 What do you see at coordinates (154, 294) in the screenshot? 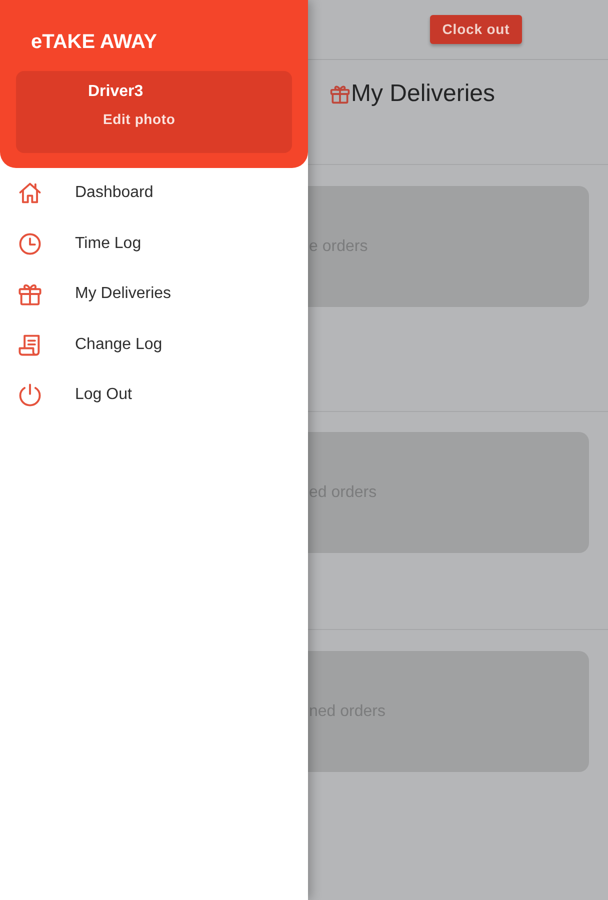
I see `menu-item: My Deliveries` at bounding box center [154, 294].